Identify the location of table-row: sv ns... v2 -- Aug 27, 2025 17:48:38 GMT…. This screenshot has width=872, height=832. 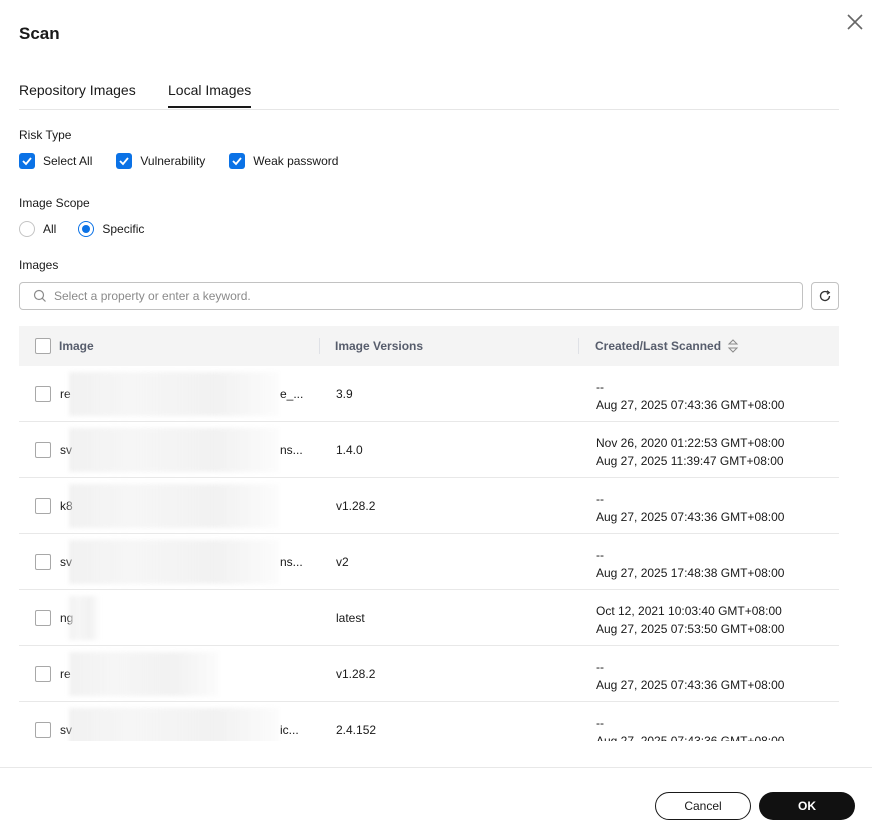
(429, 562).